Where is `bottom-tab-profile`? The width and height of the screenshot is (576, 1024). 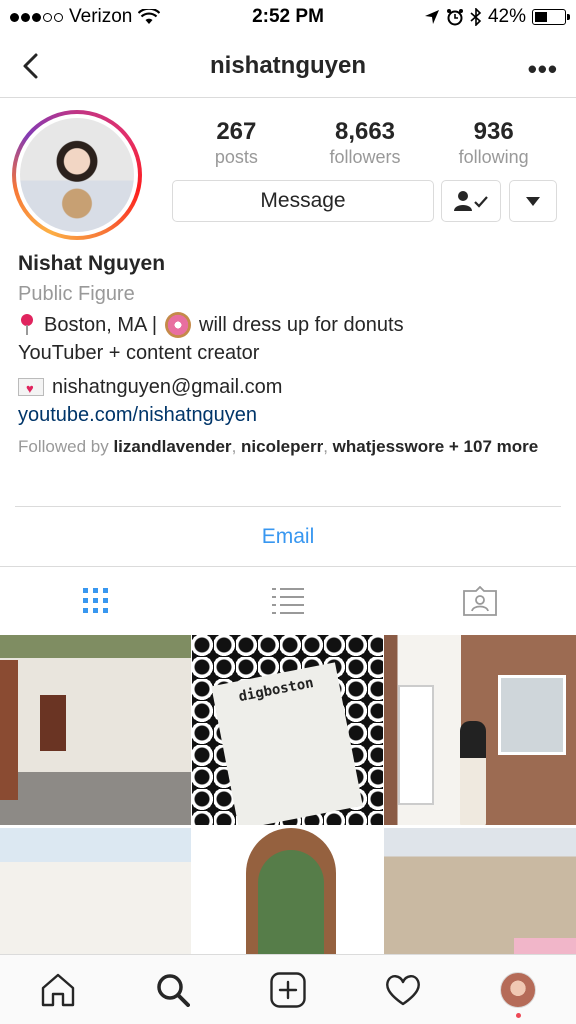 bottom-tab-profile is located at coordinates (518, 989).